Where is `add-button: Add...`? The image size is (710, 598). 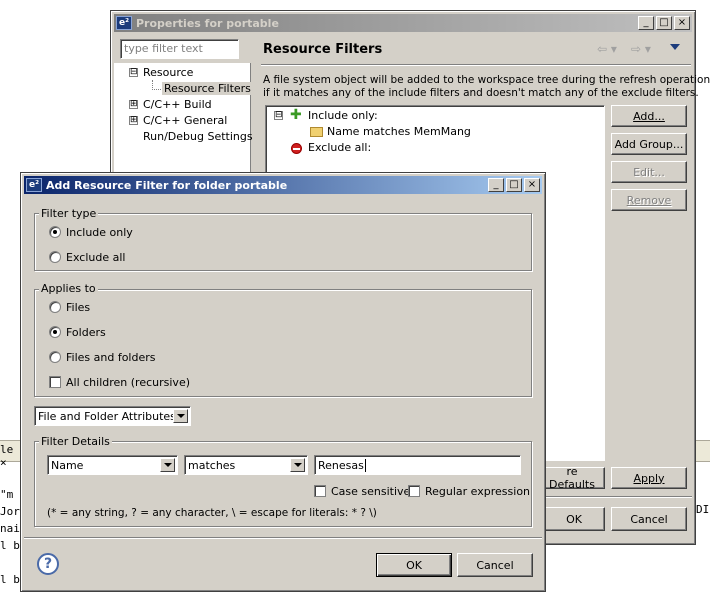
add-button: Add... is located at coordinates (649, 116).